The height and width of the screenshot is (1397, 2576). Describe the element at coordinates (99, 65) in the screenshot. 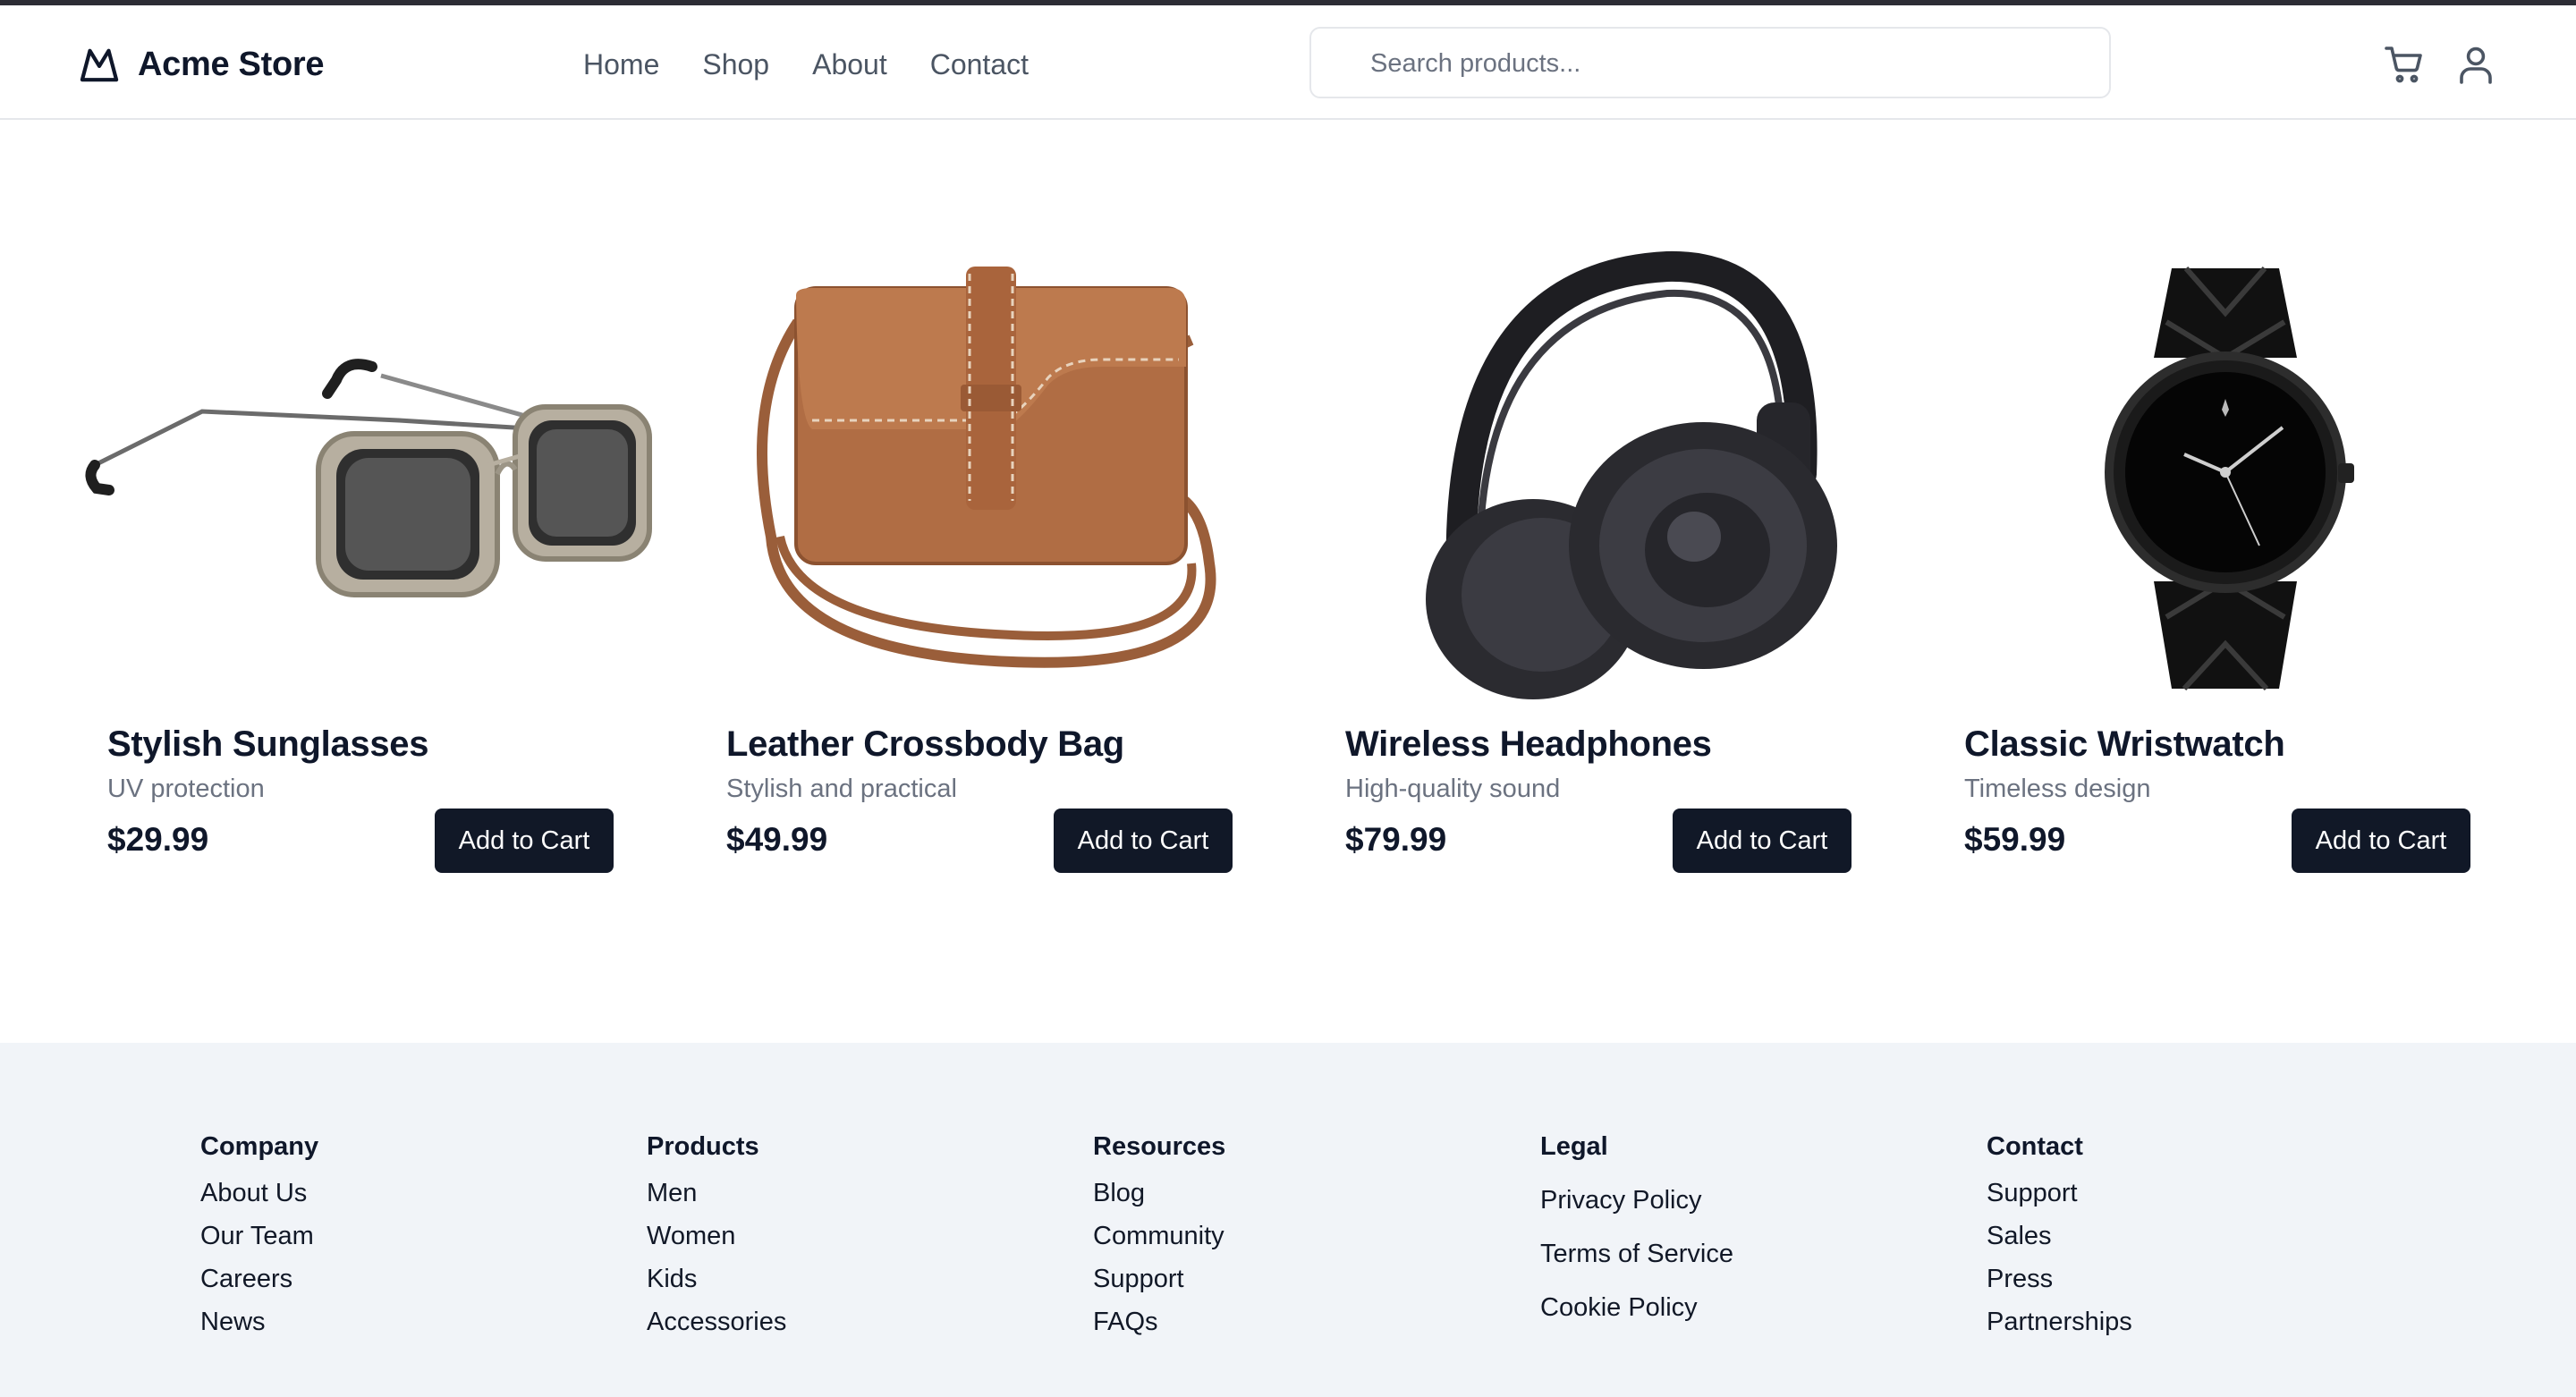

I see `mountain-logo-icon` at that location.